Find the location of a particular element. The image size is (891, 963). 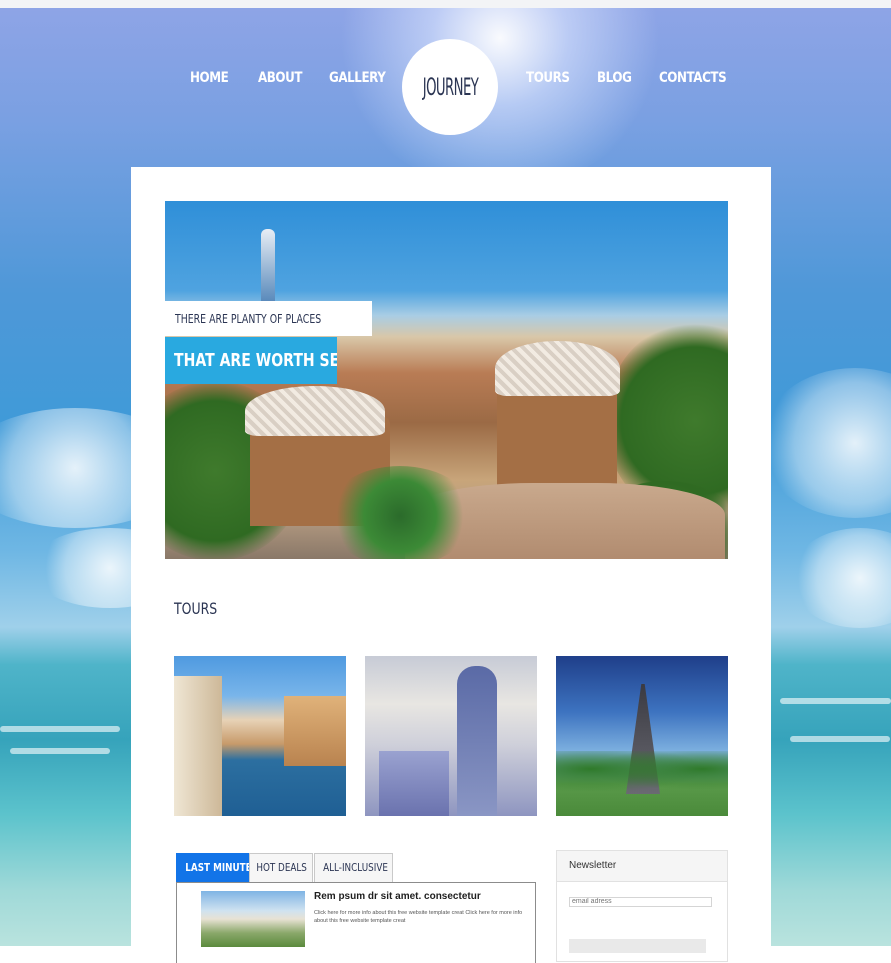

tab-hot-deals: HOT DEALS is located at coordinates (281, 867).